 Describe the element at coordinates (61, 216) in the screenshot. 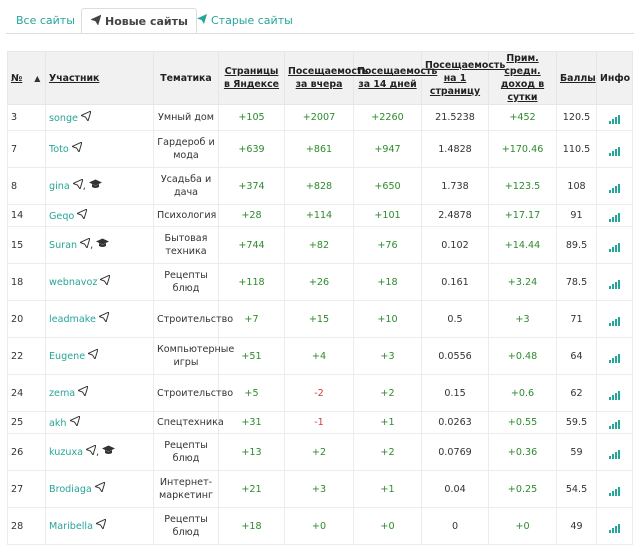

I see `user-link: Geqo` at that location.